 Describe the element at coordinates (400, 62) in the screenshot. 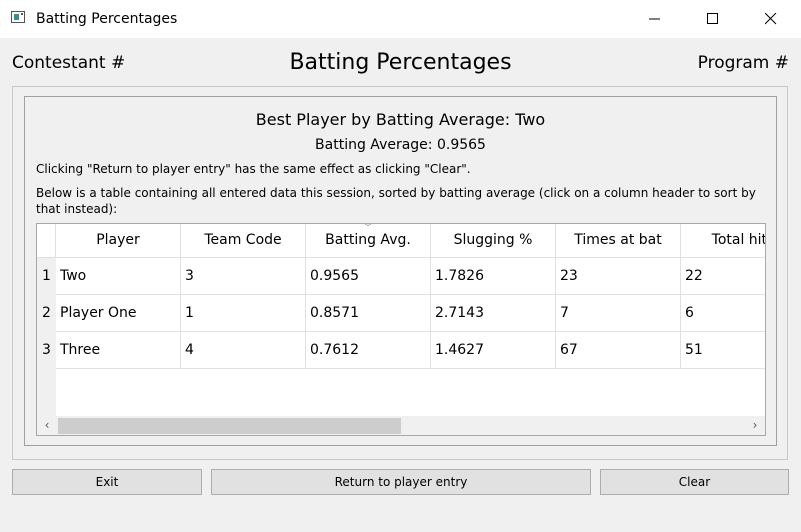

I see `page-title: Batting Percentages` at that location.